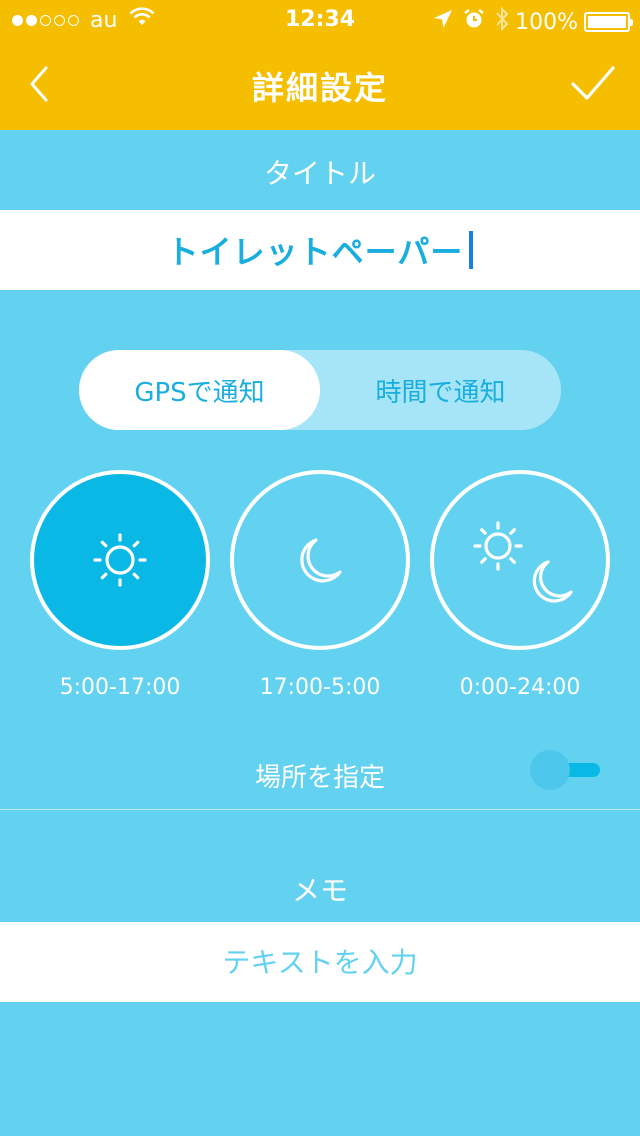 This screenshot has height=1136, width=640. I want to click on location-toggle, so click(566, 770).